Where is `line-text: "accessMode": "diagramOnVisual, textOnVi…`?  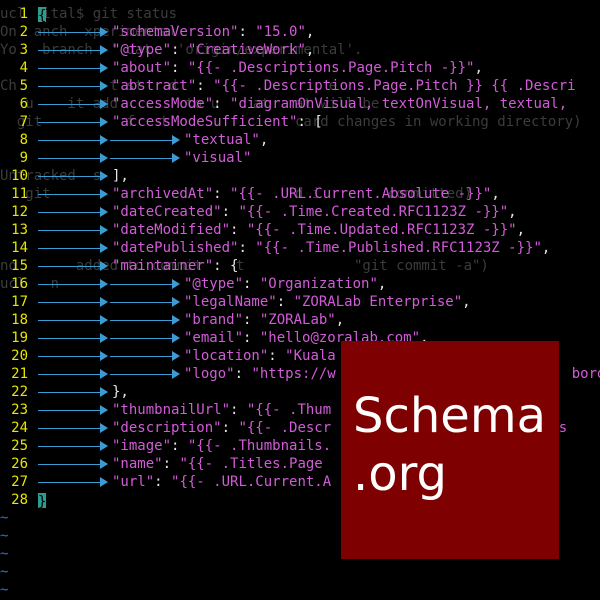 line-text: "accessMode": "diagramOnVisual, textOnVi… is located at coordinates (339, 104).